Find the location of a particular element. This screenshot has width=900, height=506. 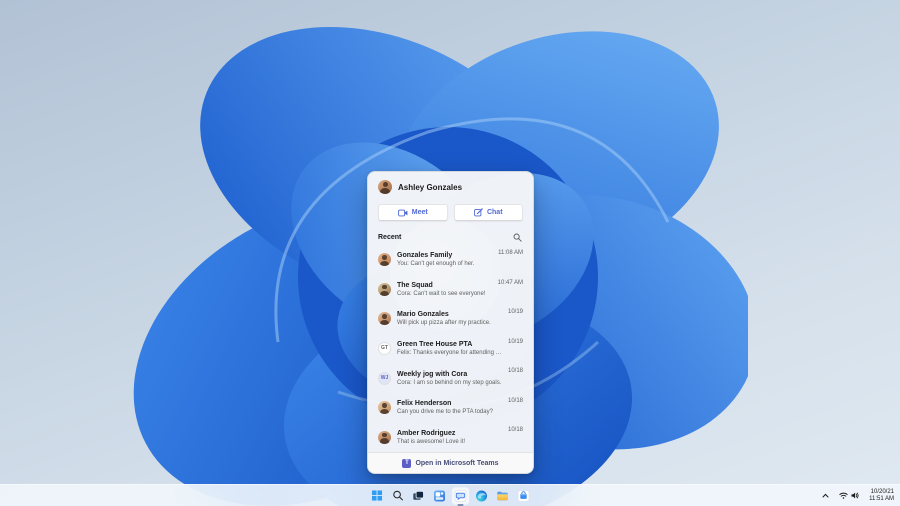

start-button is located at coordinates (377, 496).